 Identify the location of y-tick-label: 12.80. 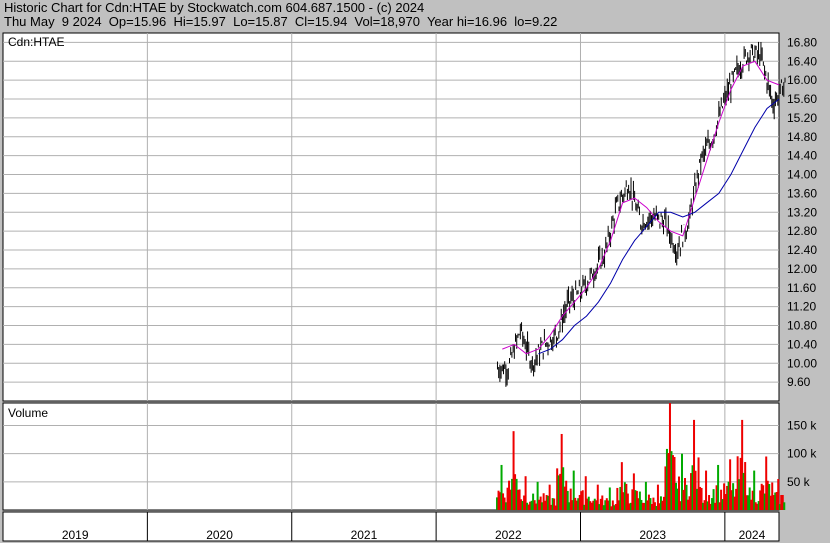
(802, 231).